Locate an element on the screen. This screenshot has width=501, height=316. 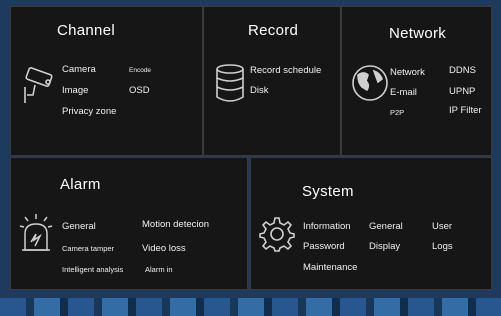
menu-system-display: Display is located at coordinates (384, 246).